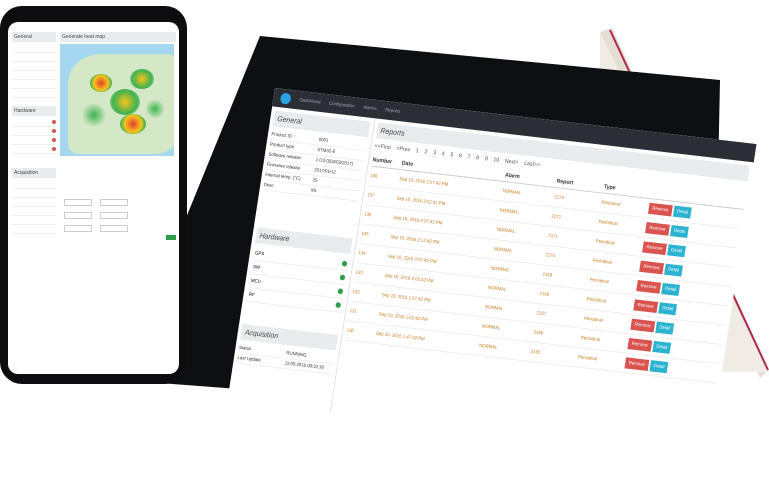  I want to click on pager-last: Last>>, so click(532, 164).